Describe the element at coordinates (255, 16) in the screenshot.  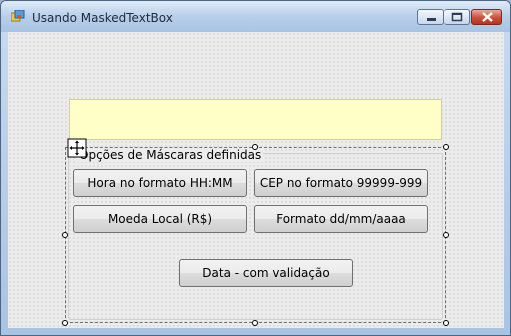
I see `title-bar: Usando MaskedTextBox` at that location.